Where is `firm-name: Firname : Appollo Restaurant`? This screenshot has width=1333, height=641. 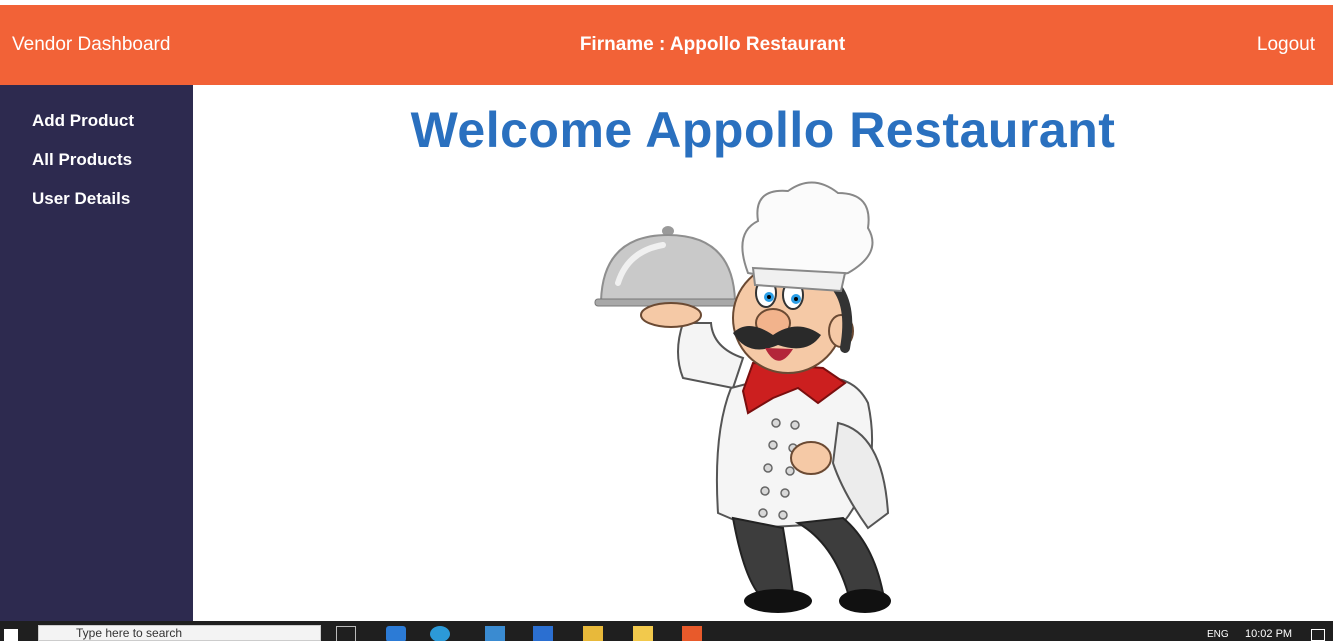 firm-name: Firname : Appollo Restaurant is located at coordinates (712, 44).